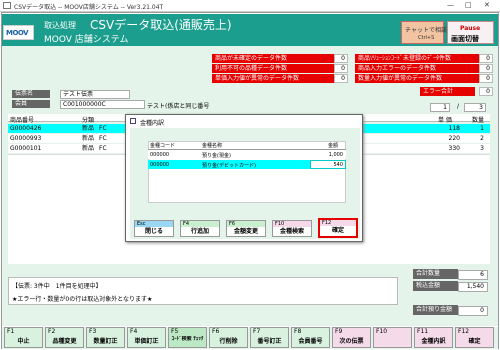  I want to click on fkey-label: F8, so click(298, 331).